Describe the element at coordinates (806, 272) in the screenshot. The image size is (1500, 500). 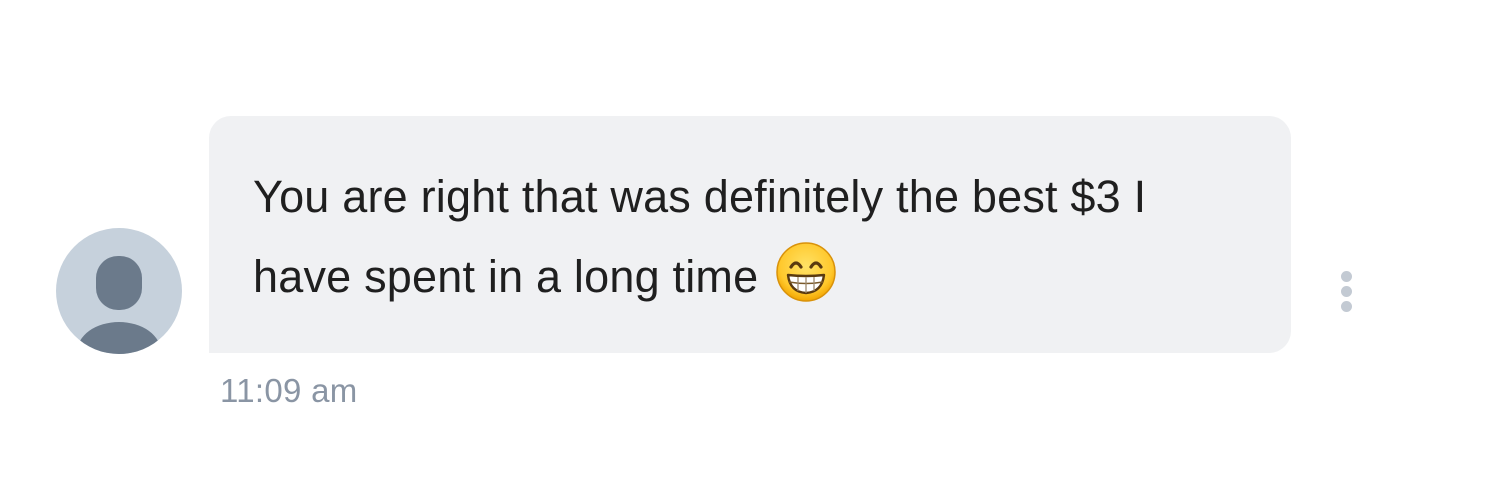
I see `grinning-face-emoji-icon` at that location.